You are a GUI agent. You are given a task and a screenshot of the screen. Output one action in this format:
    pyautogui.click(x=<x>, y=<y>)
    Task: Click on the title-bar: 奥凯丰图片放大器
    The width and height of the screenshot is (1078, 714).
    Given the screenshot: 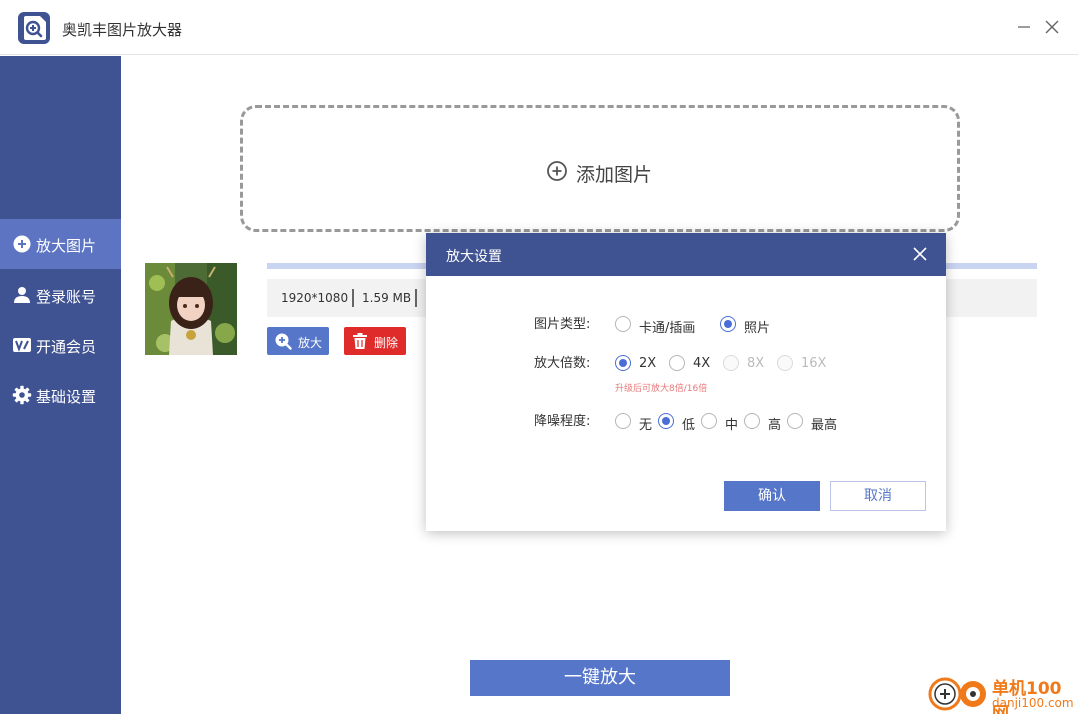 What is the action you would take?
    pyautogui.click(x=539, y=27)
    